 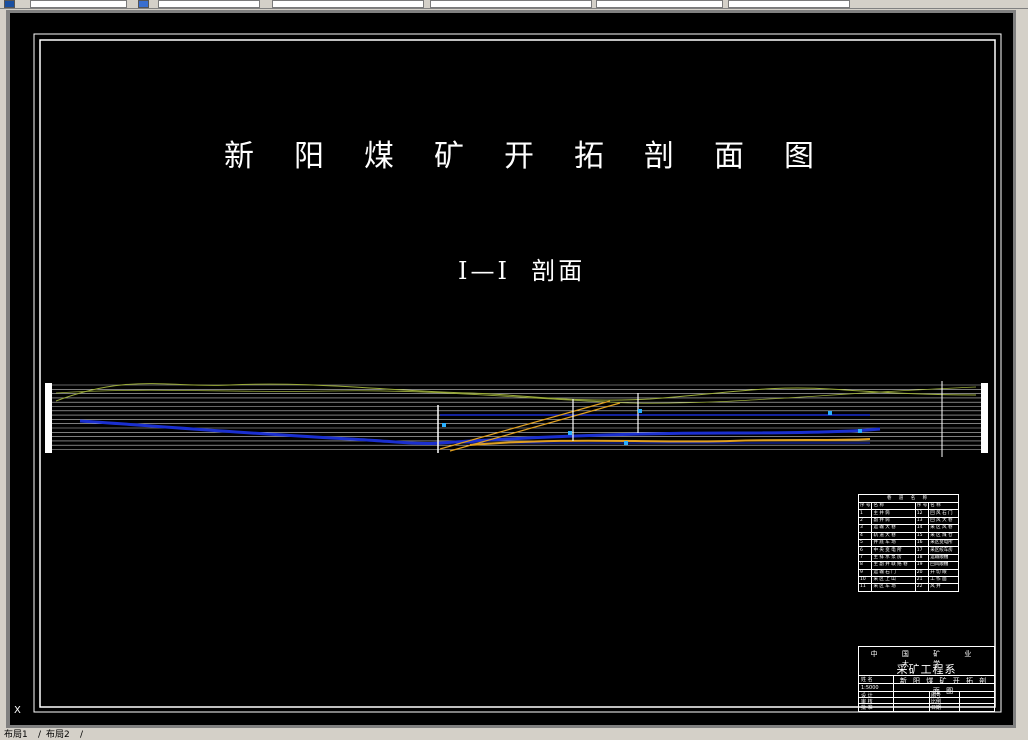 I want to click on color-dropdown, so click(x=209, y=4).